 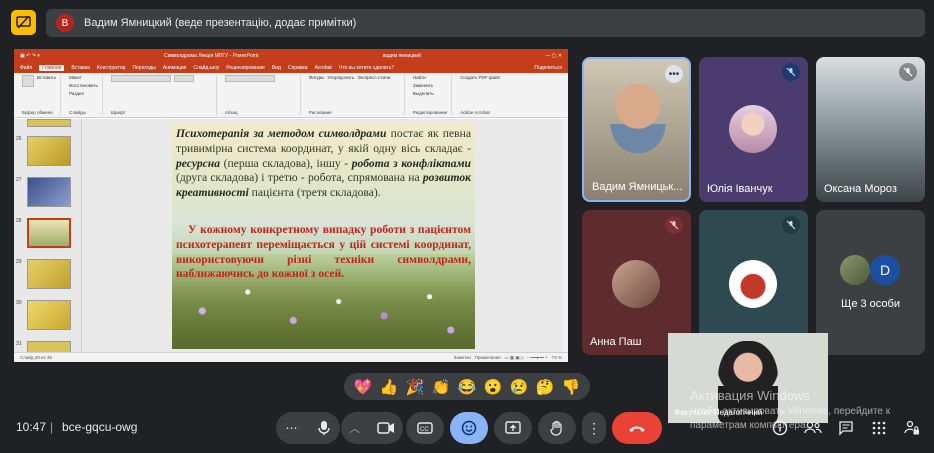 I want to click on participant-tile: Юлія Іванчук, so click(x=753, y=129).